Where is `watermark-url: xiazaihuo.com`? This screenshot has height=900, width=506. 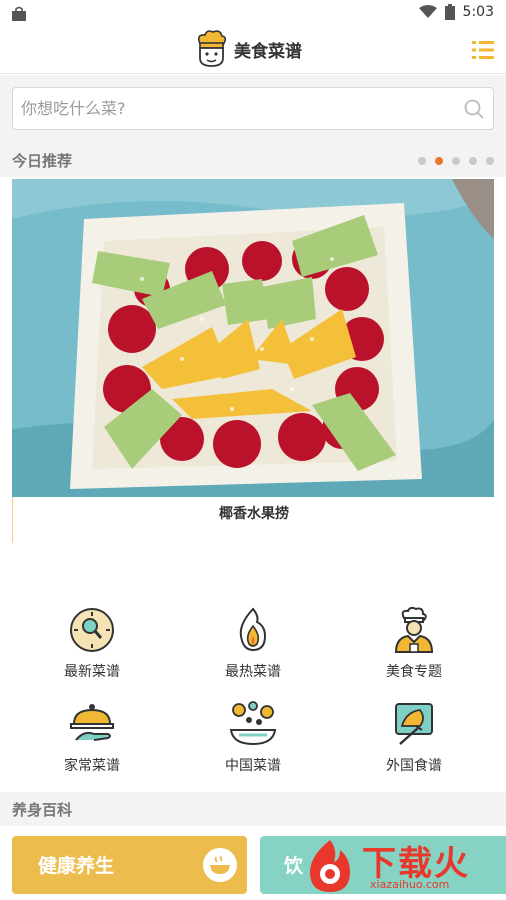 watermark-url: xiazaihuo.com is located at coordinates (410, 884).